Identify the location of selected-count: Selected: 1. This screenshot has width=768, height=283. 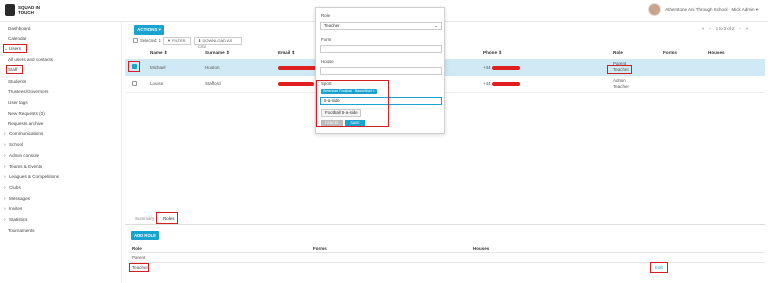
(147, 40).